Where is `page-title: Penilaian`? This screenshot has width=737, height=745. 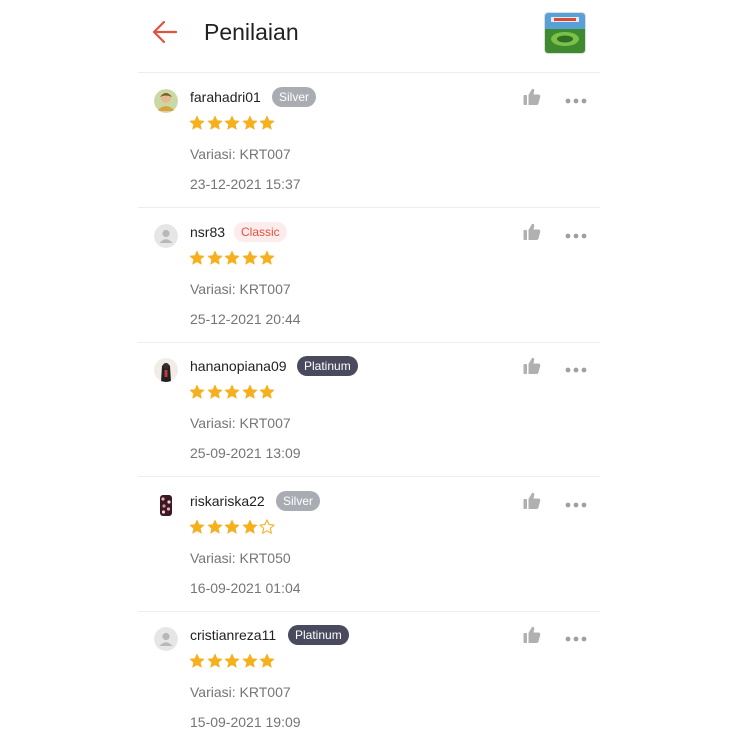
page-title: Penilaian is located at coordinates (251, 32).